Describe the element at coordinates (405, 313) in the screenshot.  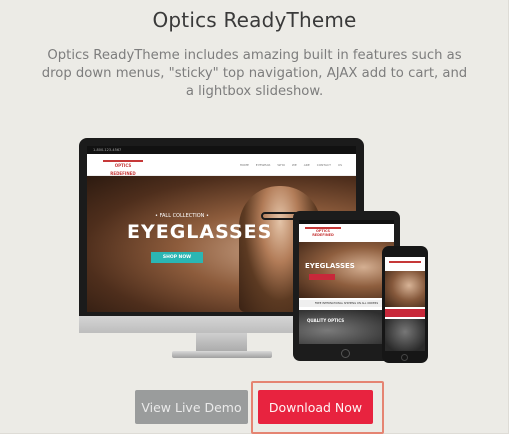
I see `phone-red-bar` at that location.